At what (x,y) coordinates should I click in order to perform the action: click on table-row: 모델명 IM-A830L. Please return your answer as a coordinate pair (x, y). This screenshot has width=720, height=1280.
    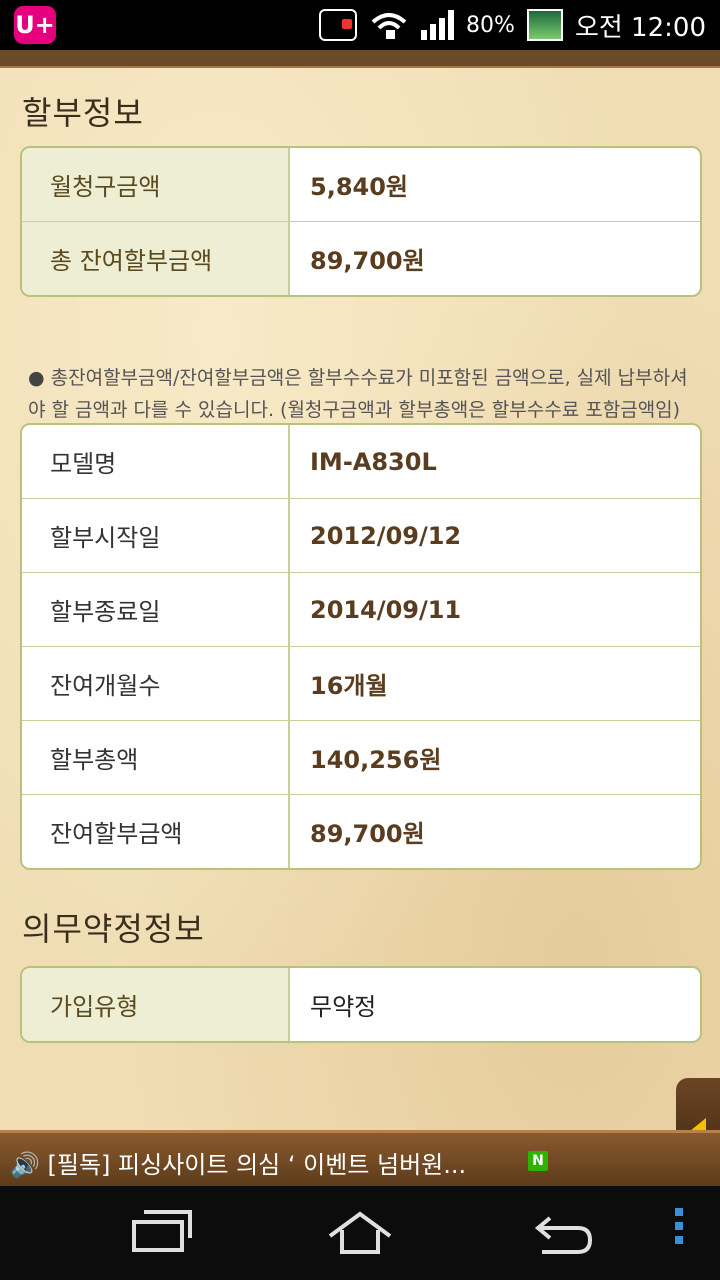
    Looking at the image, I should click on (361, 462).